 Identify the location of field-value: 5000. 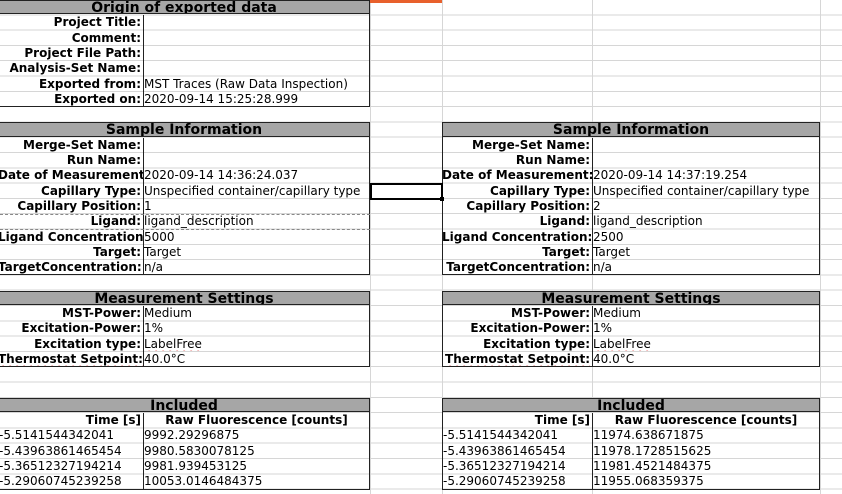
(256, 237).